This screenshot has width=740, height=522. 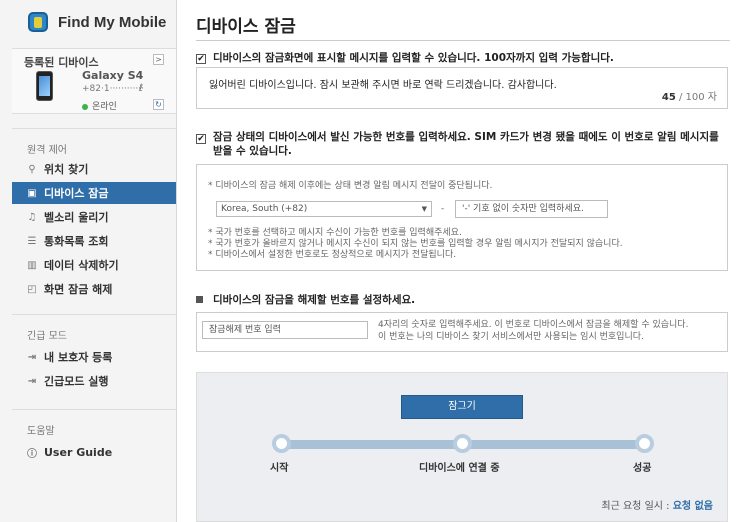 I want to click on chevron-down-icon: ▼, so click(x=424, y=209).